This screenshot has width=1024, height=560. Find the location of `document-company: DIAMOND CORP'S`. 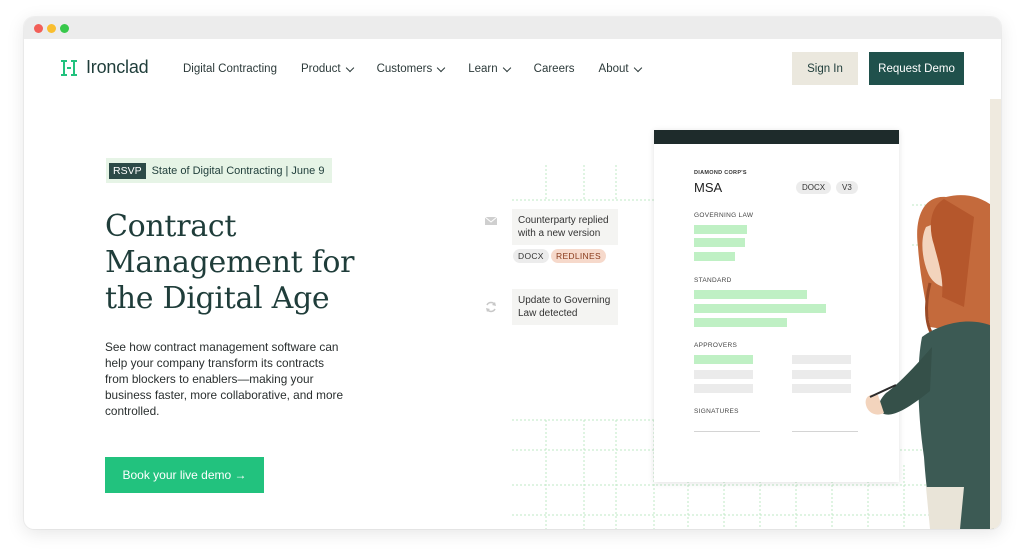

document-company: DIAMOND CORP'S is located at coordinates (720, 173).